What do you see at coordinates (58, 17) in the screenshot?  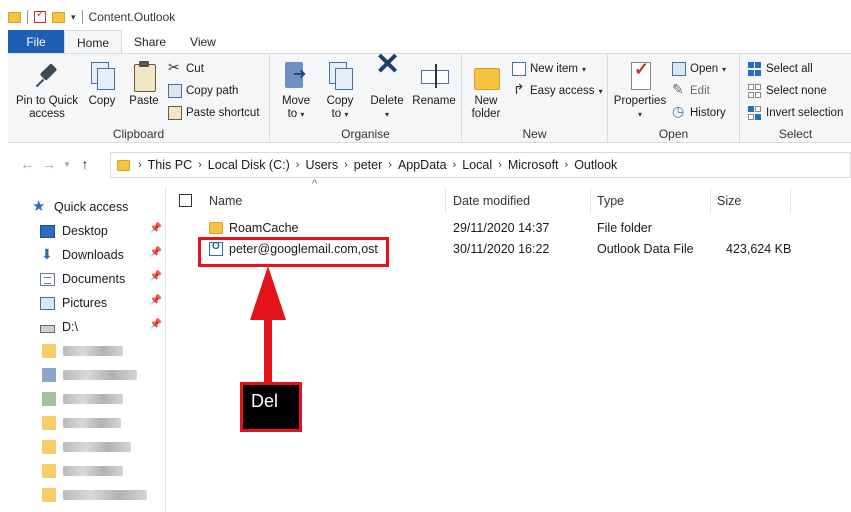 I see `new-folder-quick-icon` at bounding box center [58, 17].